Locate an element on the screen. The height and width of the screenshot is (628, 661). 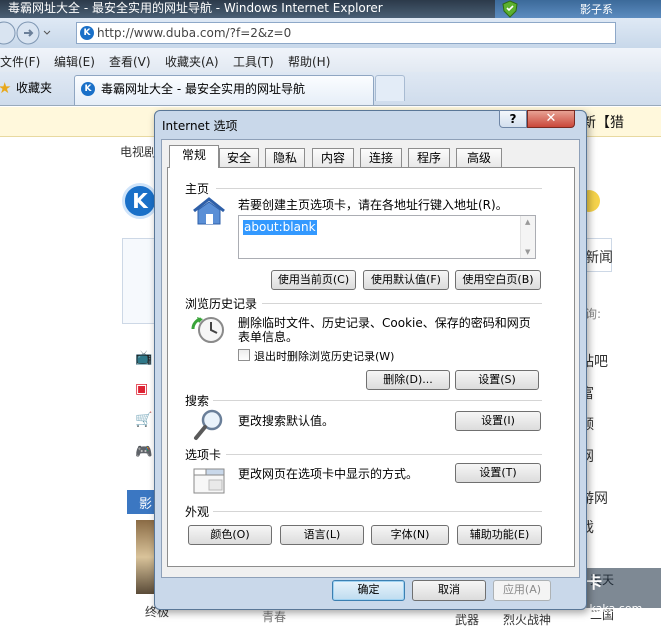
search-heading: 搜索 is located at coordinates (197, 401).